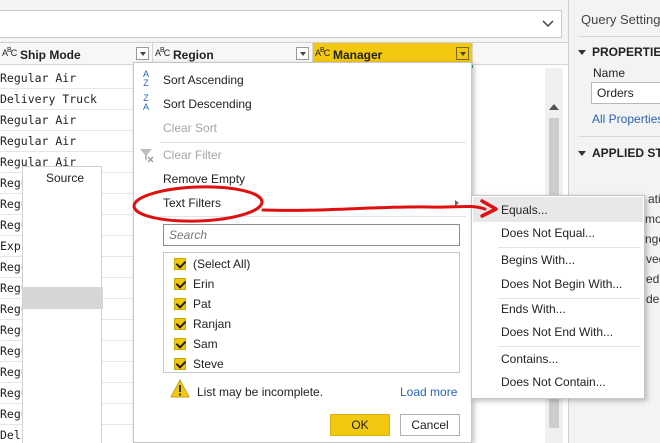 The width and height of the screenshot is (660, 443). I want to click on filter-value-label: (Select All), so click(222, 264).